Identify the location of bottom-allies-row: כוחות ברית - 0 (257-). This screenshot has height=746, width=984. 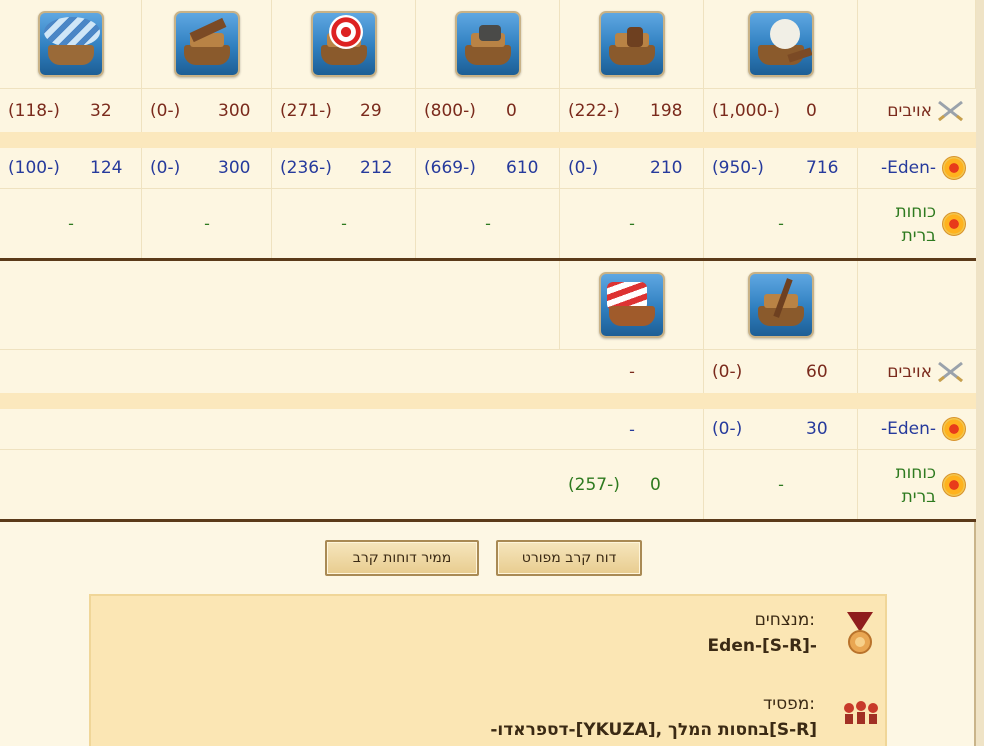
(488, 484).